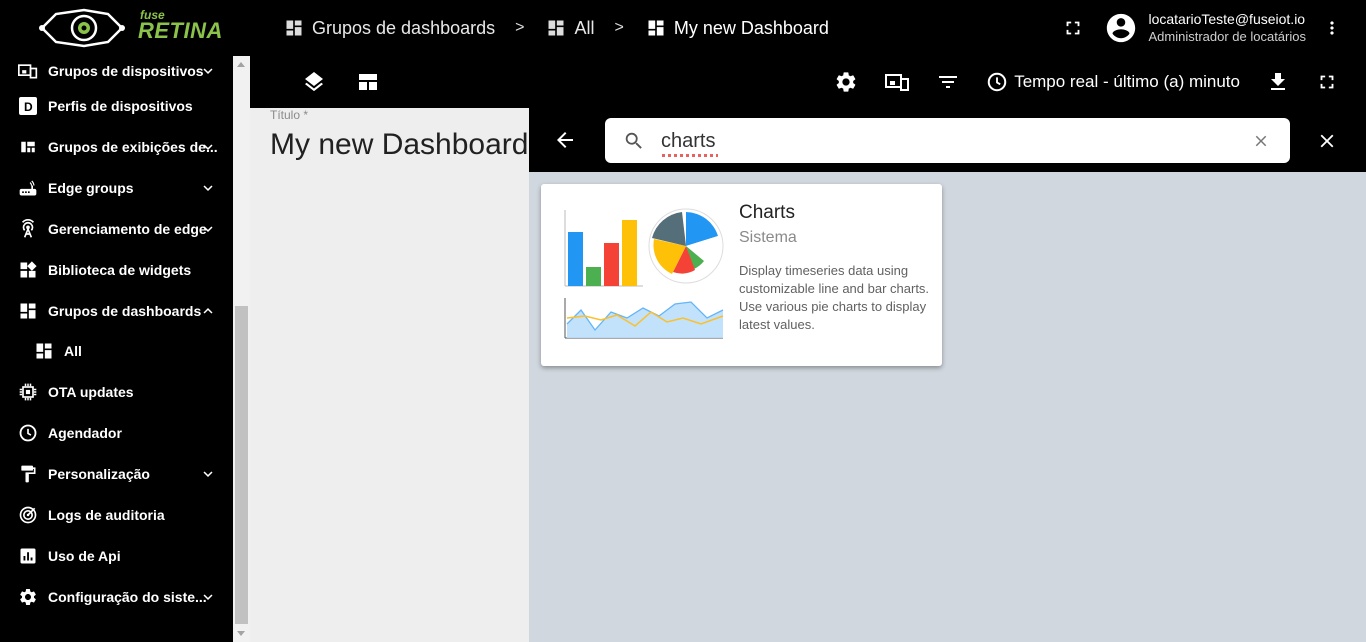 This screenshot has height=642, width=1366. I want to click on brand-logo: fuse RETINA, so click(127, 28).